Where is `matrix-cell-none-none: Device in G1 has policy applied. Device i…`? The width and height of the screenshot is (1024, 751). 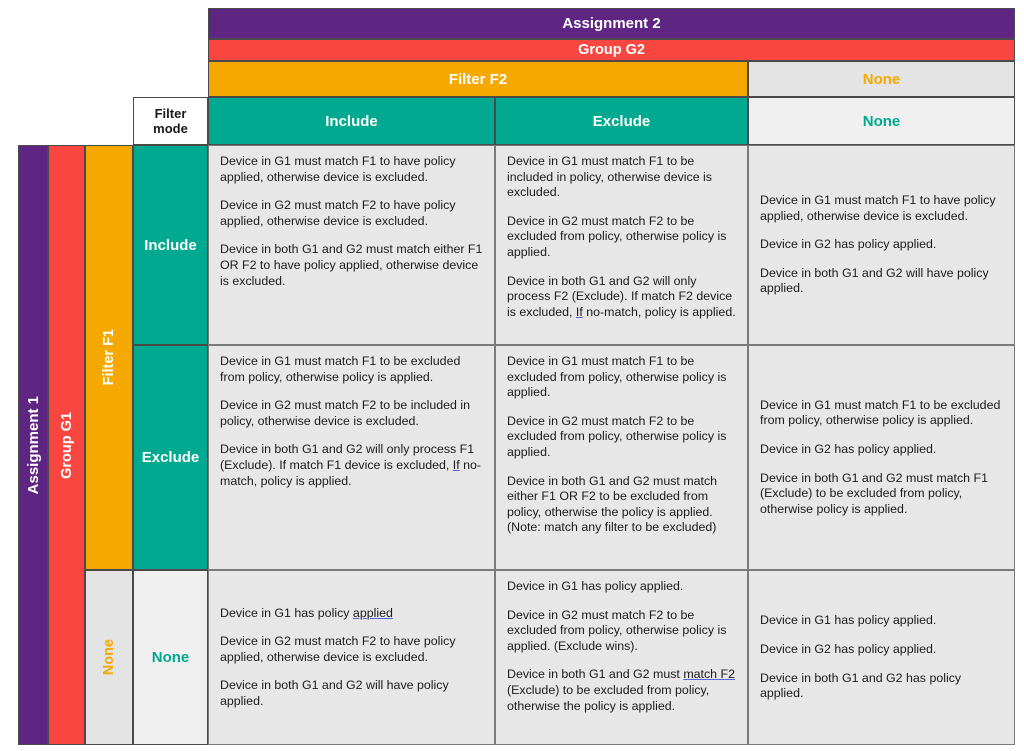
matrix-cell-none-none: Device in G1 has policy applied. Device i… is located at coordinates (881, 657).